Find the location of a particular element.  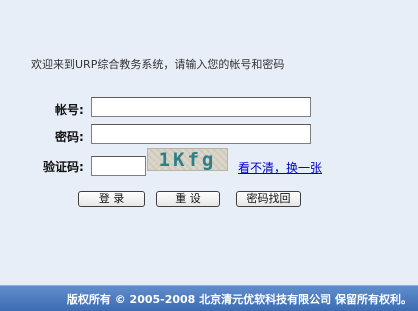

captcha-image: 1Kfg is located at coordinates (187, 159).